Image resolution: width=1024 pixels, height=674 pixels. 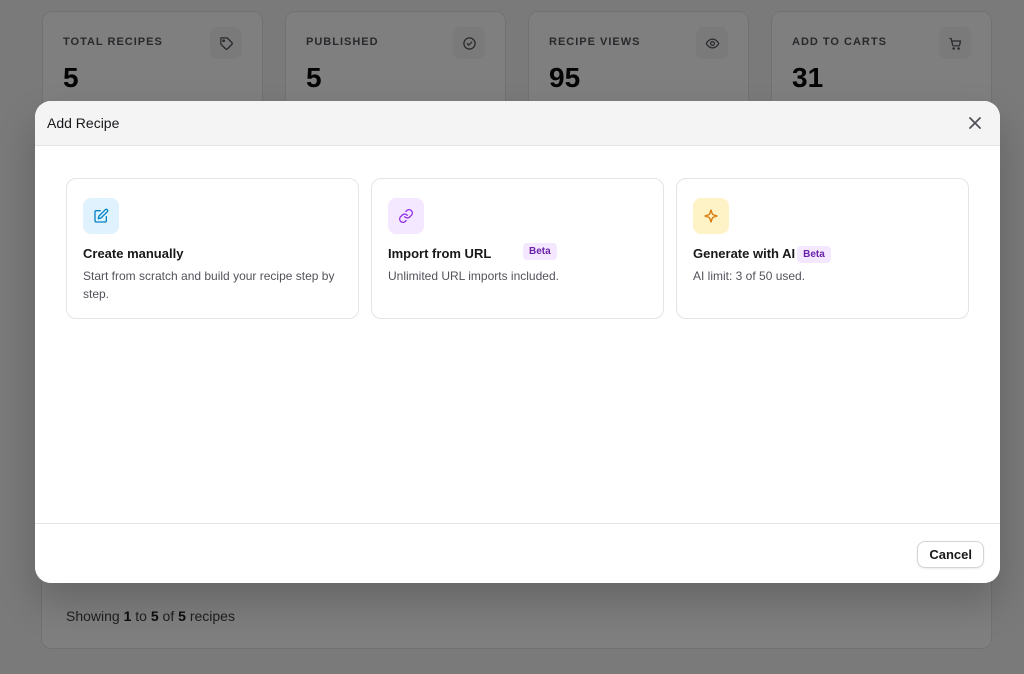 I want to click on edit-icon, so click(x=101, y=215).